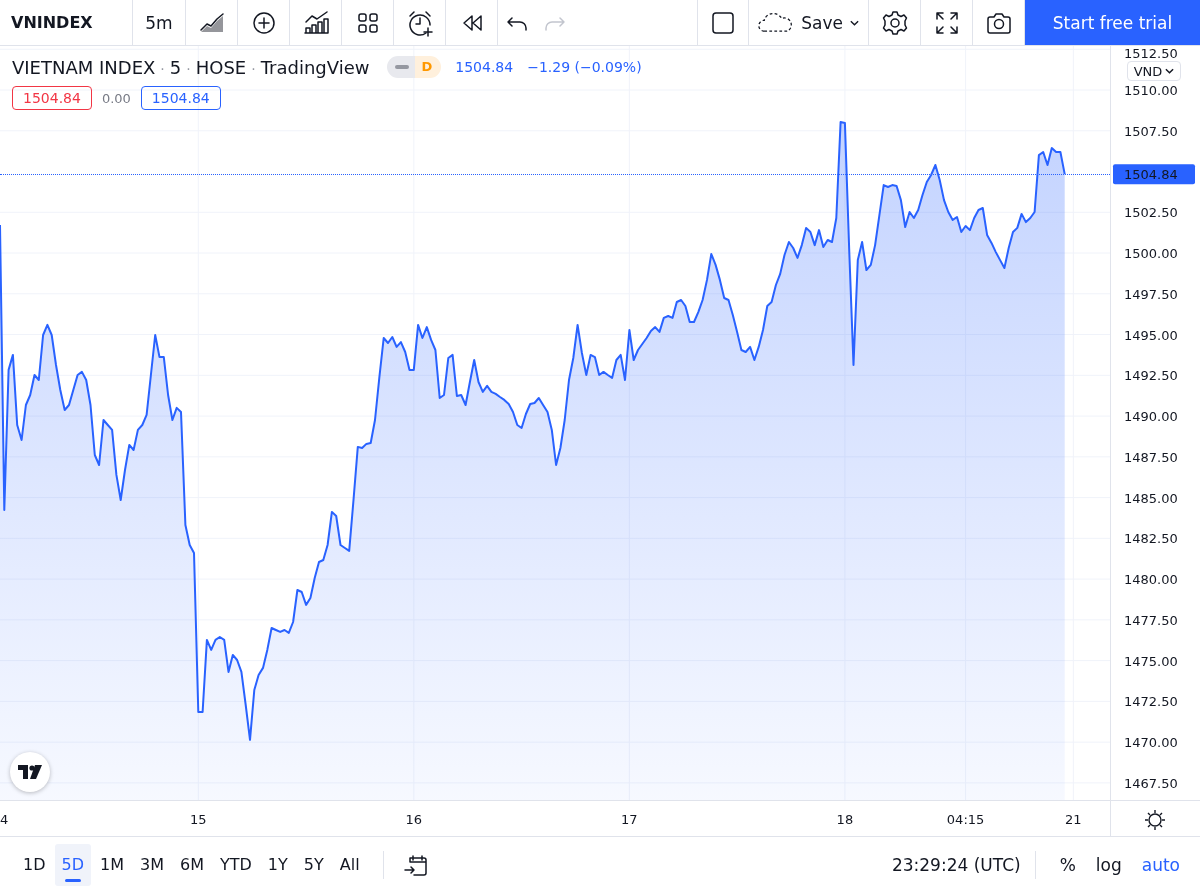 The image size is (1200, 892). I want to click on save-button: Save, so click(809, 22).